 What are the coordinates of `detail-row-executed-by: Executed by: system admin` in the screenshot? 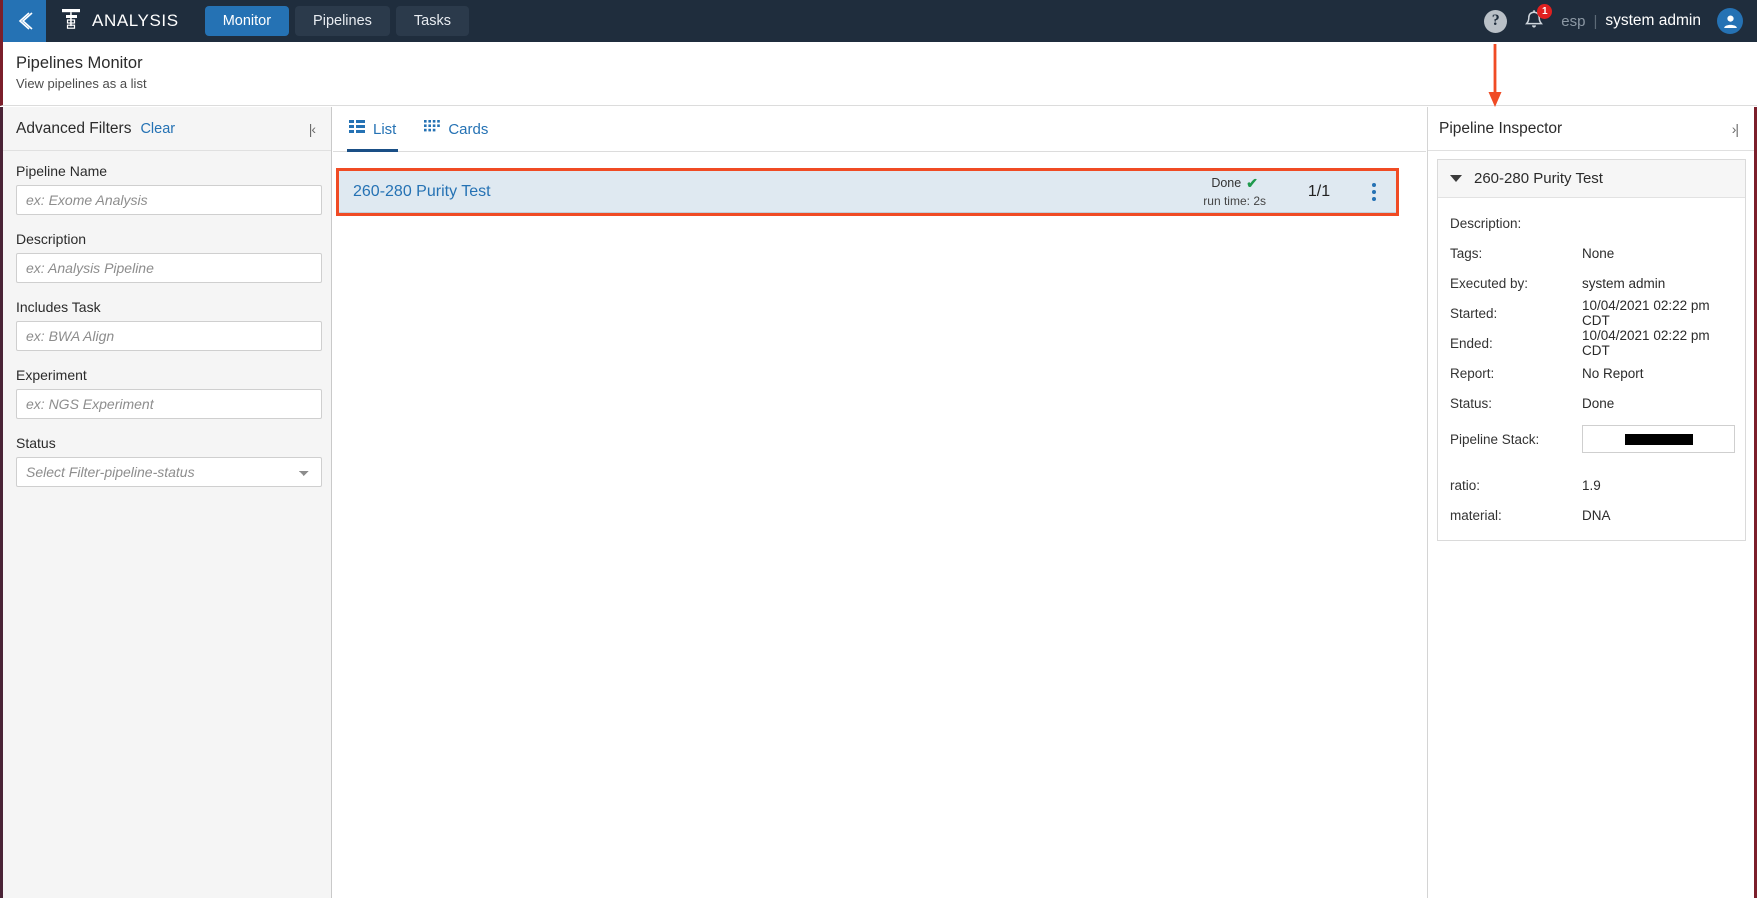 It's located at (1591, 283).